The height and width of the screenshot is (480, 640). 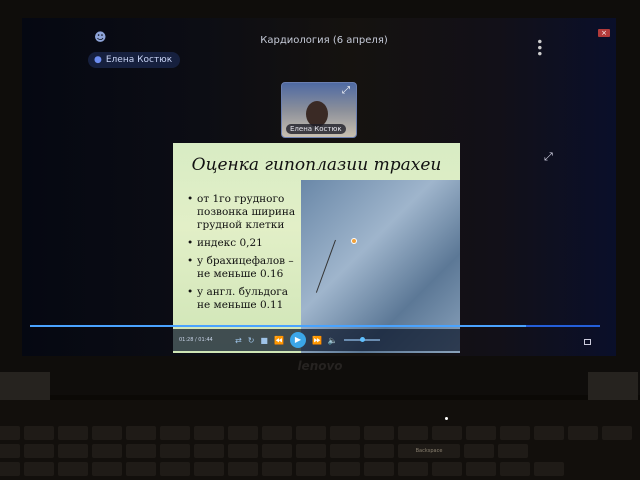 What do you see at coordinates (325, 266) in the screenshot?
I see `measure-line` at bounding box center [325, 266].